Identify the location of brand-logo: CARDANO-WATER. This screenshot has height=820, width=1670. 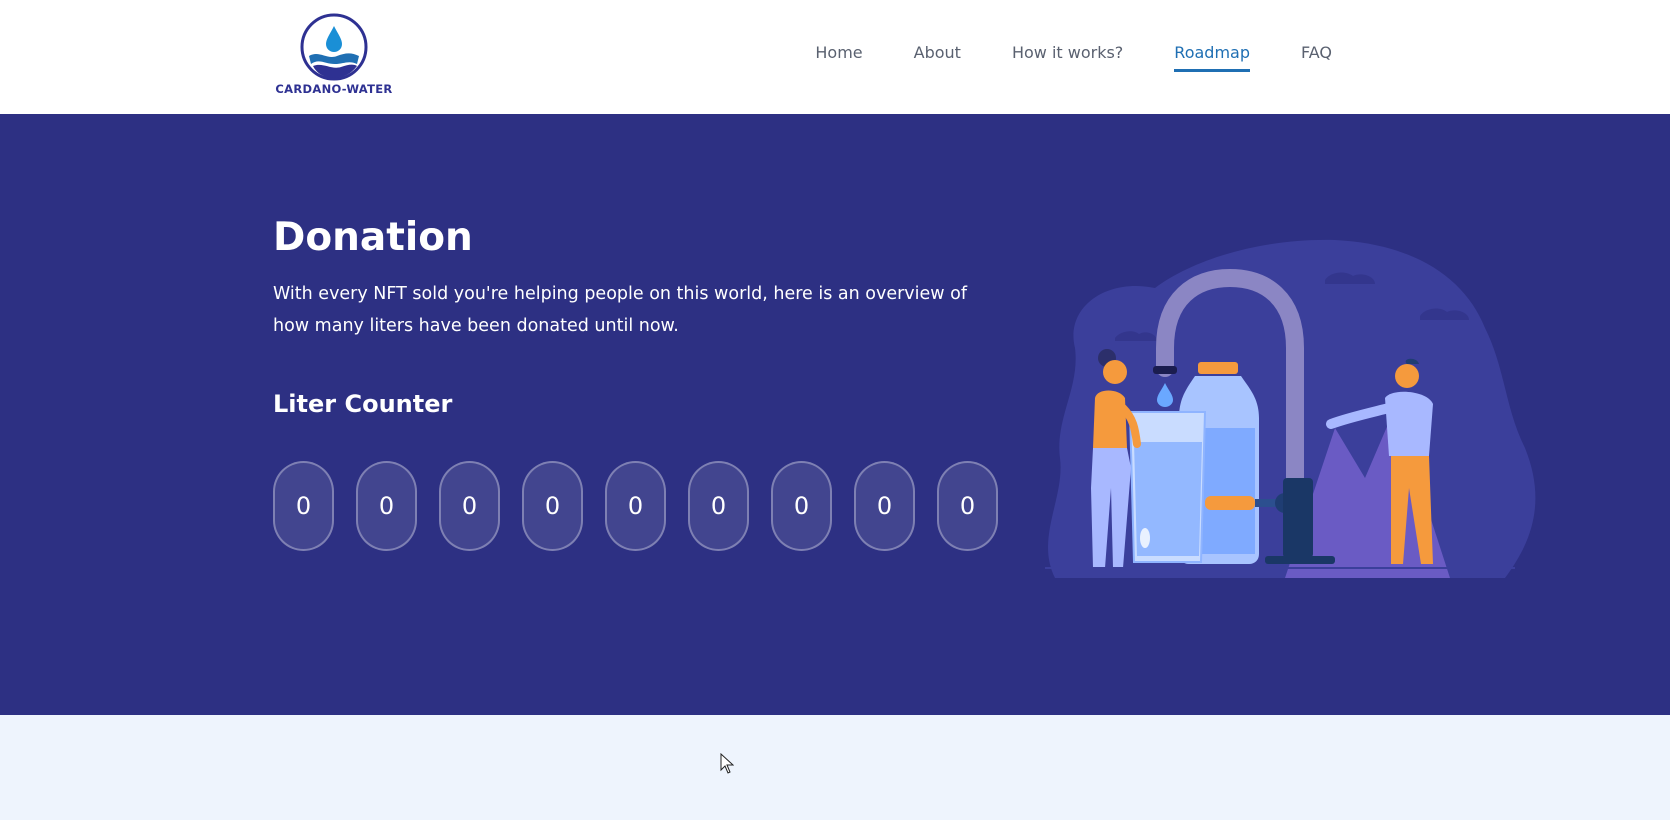
(334, 55).